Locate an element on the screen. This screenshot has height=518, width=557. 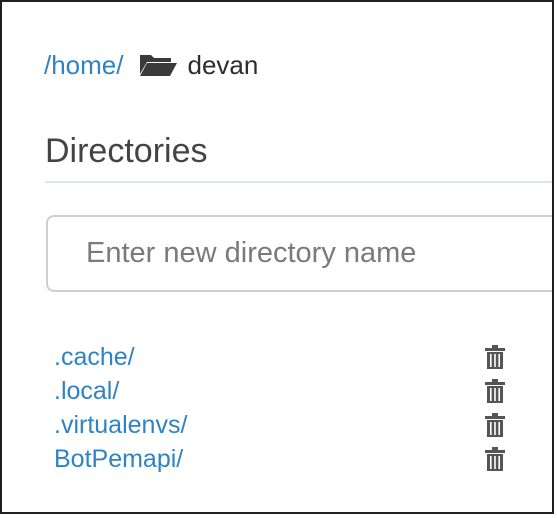
section-divider is located at coordinates (298, 182).